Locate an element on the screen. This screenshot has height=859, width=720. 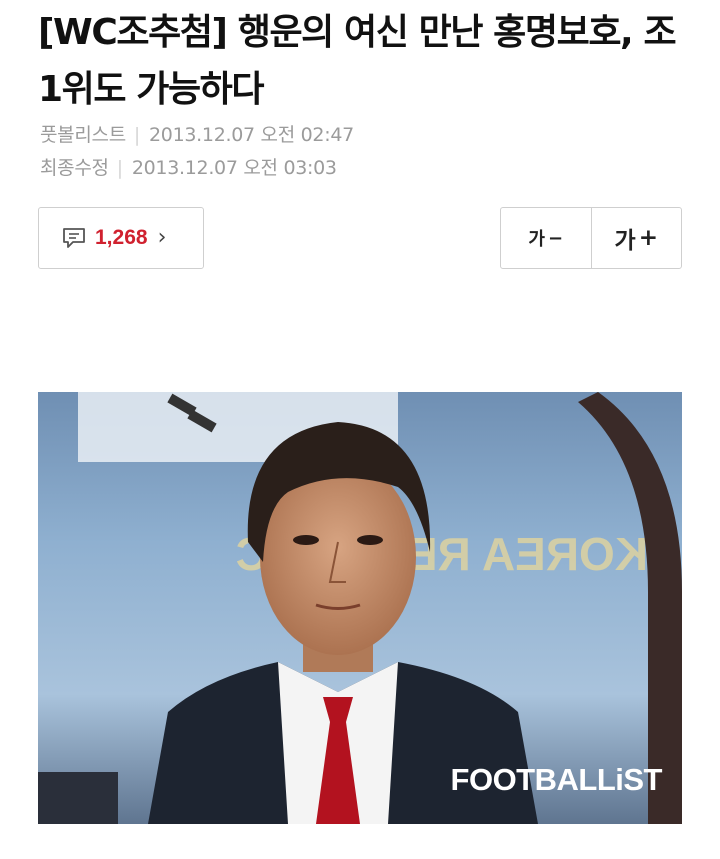
font-increase-button: 가 + is located at coordinates (636, 238).